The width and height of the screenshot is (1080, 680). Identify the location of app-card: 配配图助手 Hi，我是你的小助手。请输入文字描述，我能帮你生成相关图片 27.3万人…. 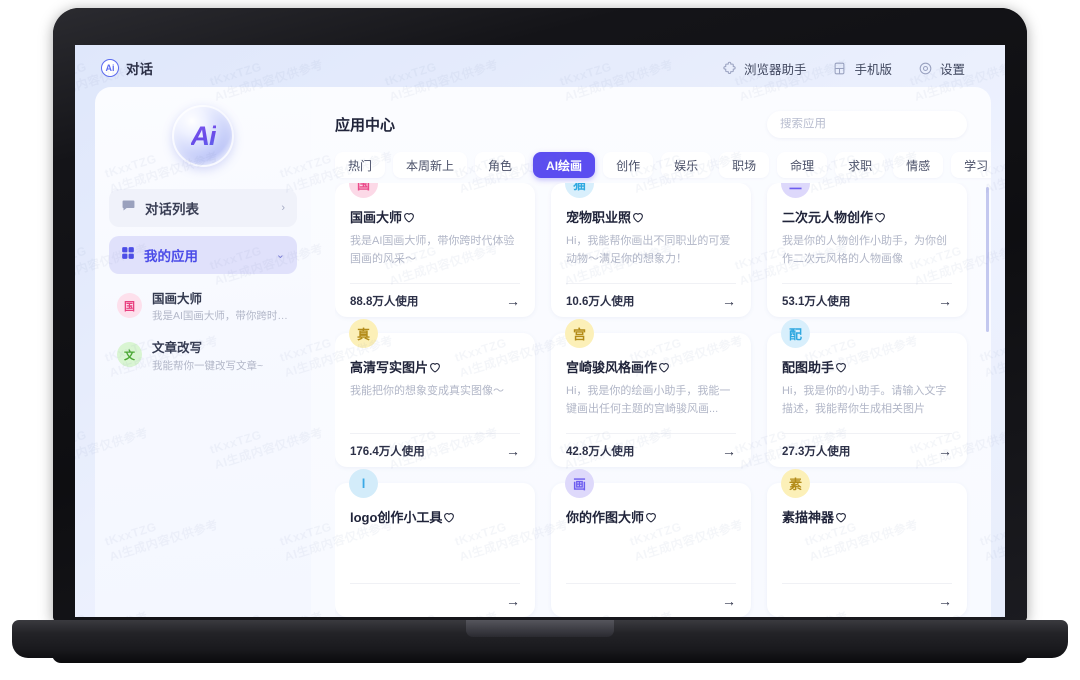
(867, 393).